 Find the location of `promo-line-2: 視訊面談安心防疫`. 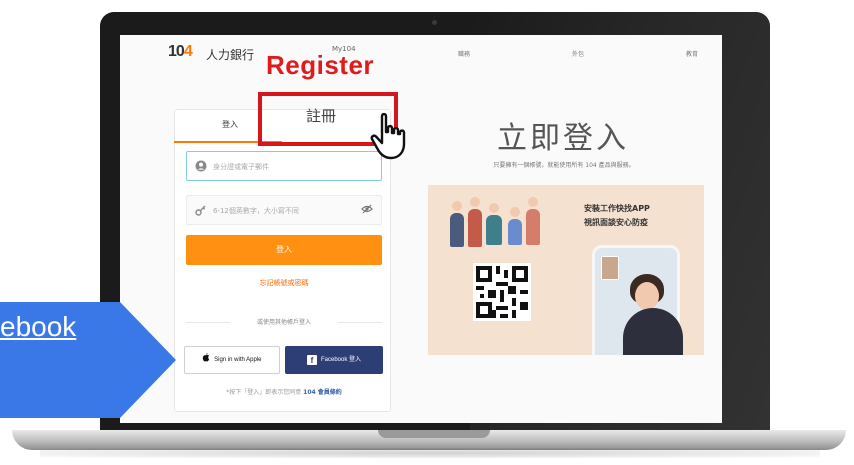

promo-line-2: 視訊面談安心防疫 is located at coordinates (616, 222).